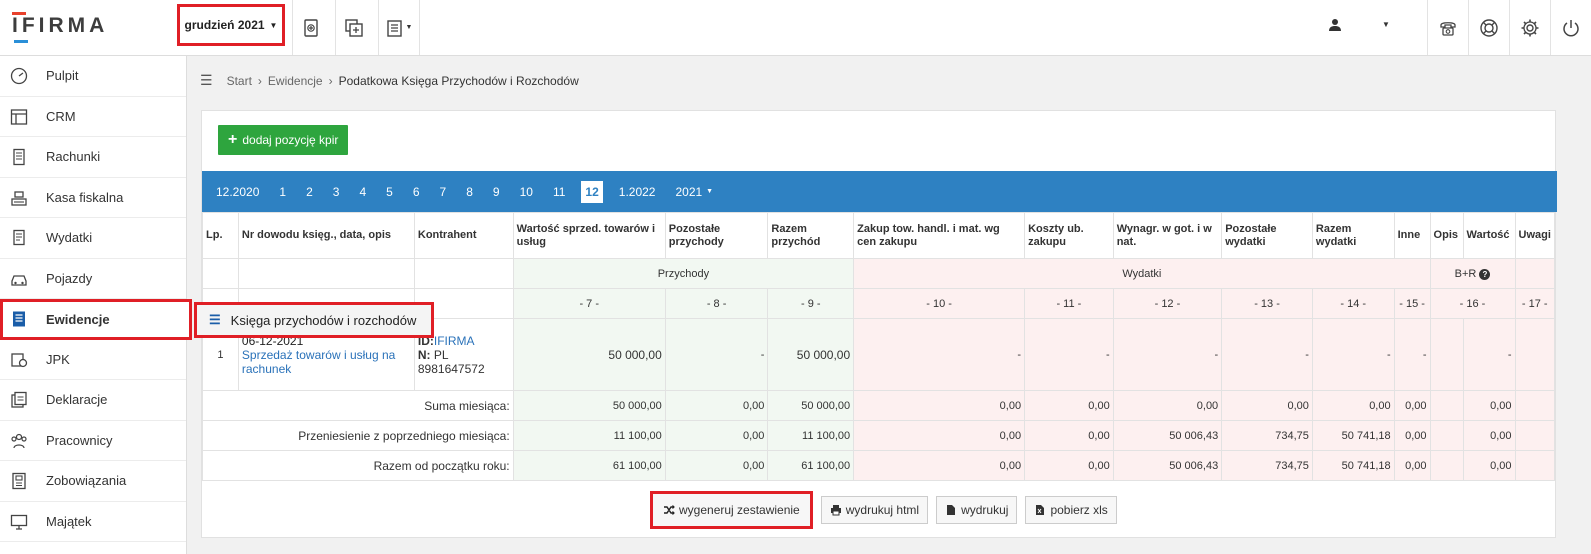 The width and height of the screenshot is (1591, 554). I want to click on cell-12: -, so click(1167, 354).